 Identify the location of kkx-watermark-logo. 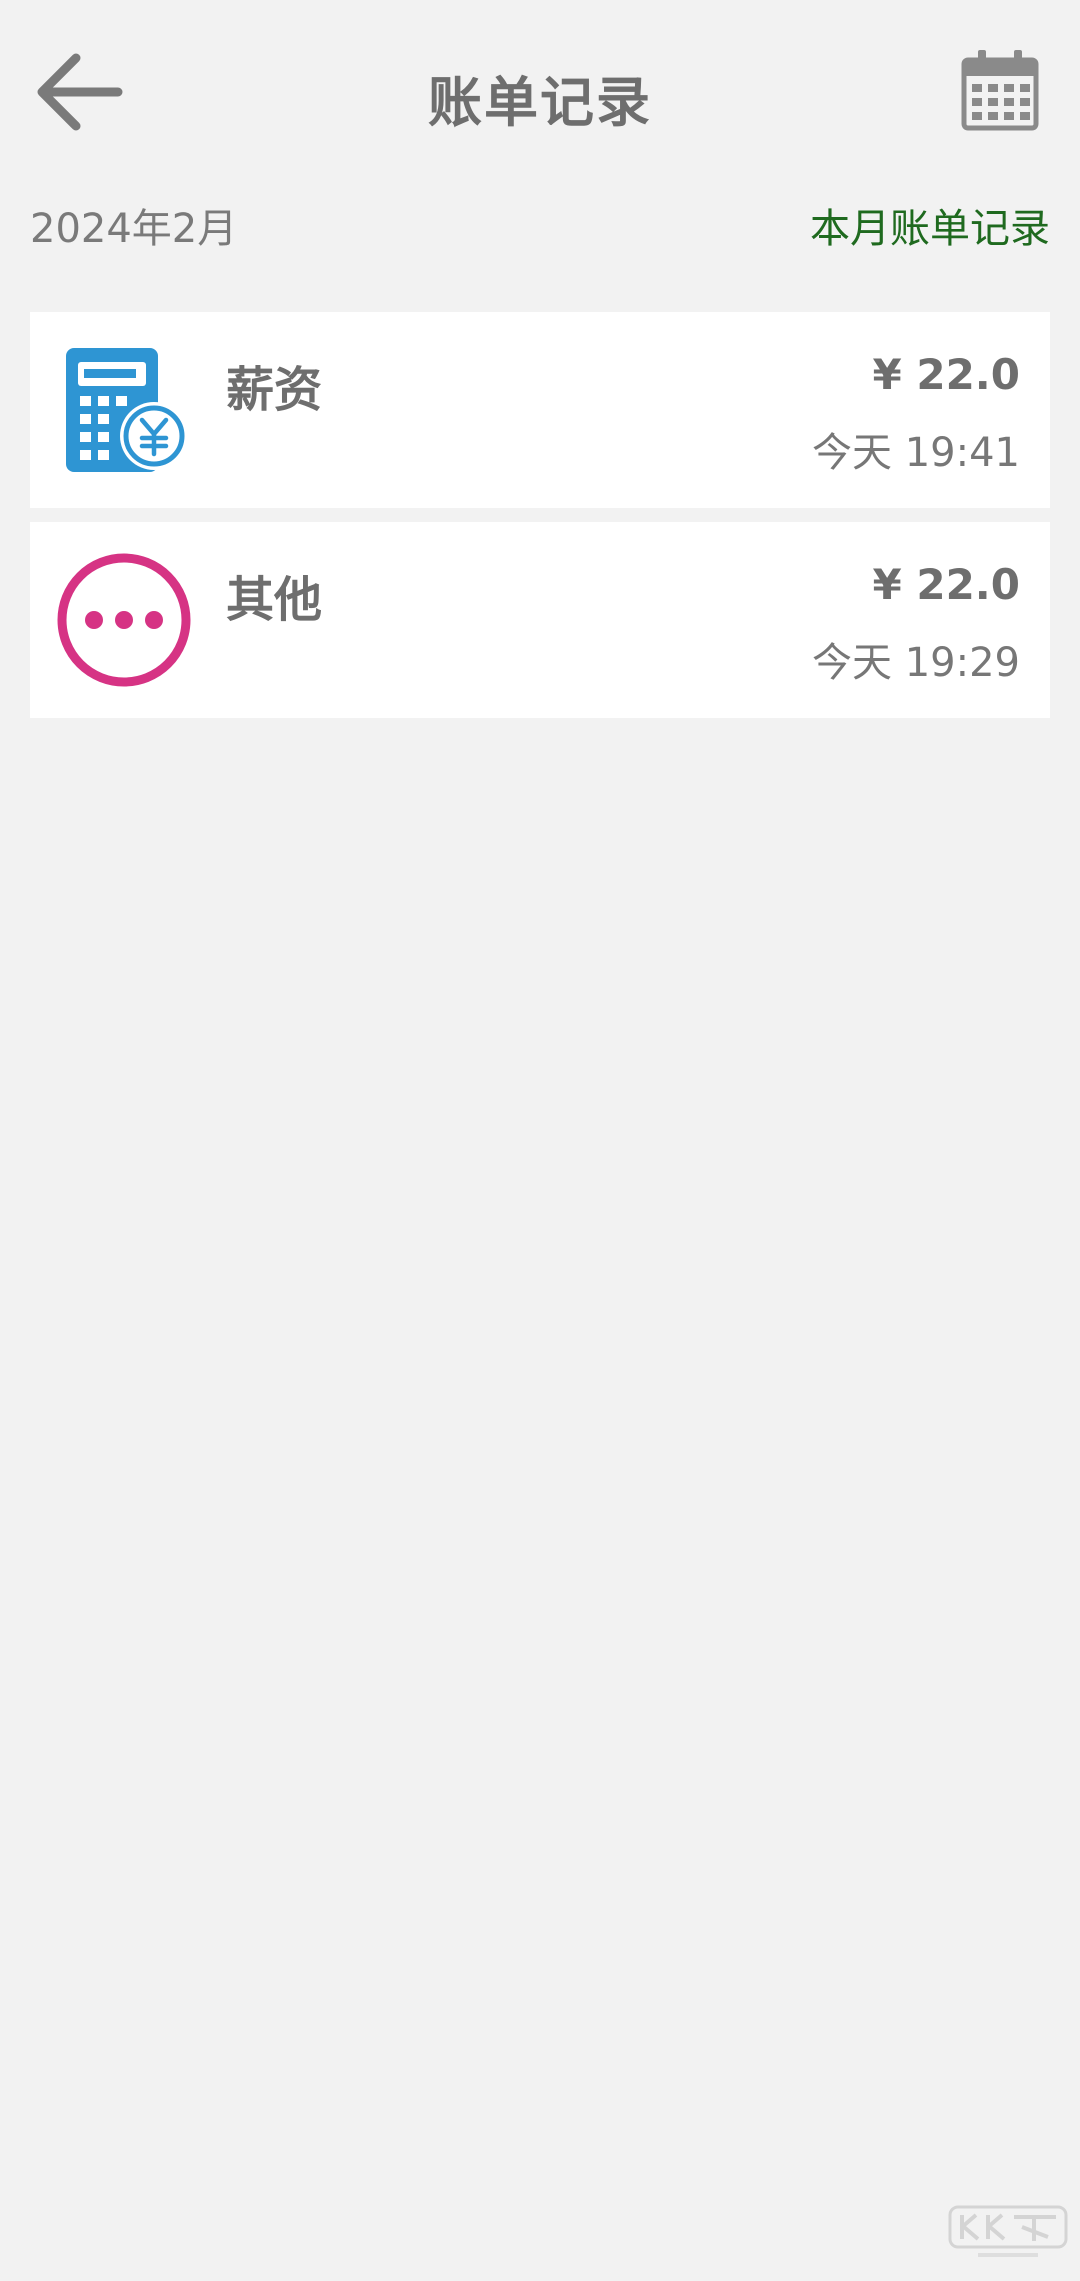
(1008, 2231).